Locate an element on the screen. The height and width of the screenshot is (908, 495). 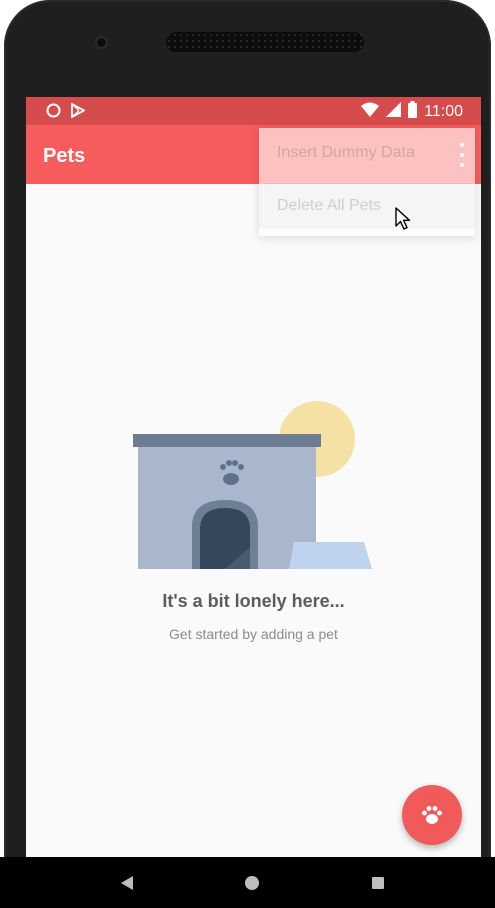
menu-item-insert-dummy-data: Insert Dummy Data is located at coordinates (367, 153).